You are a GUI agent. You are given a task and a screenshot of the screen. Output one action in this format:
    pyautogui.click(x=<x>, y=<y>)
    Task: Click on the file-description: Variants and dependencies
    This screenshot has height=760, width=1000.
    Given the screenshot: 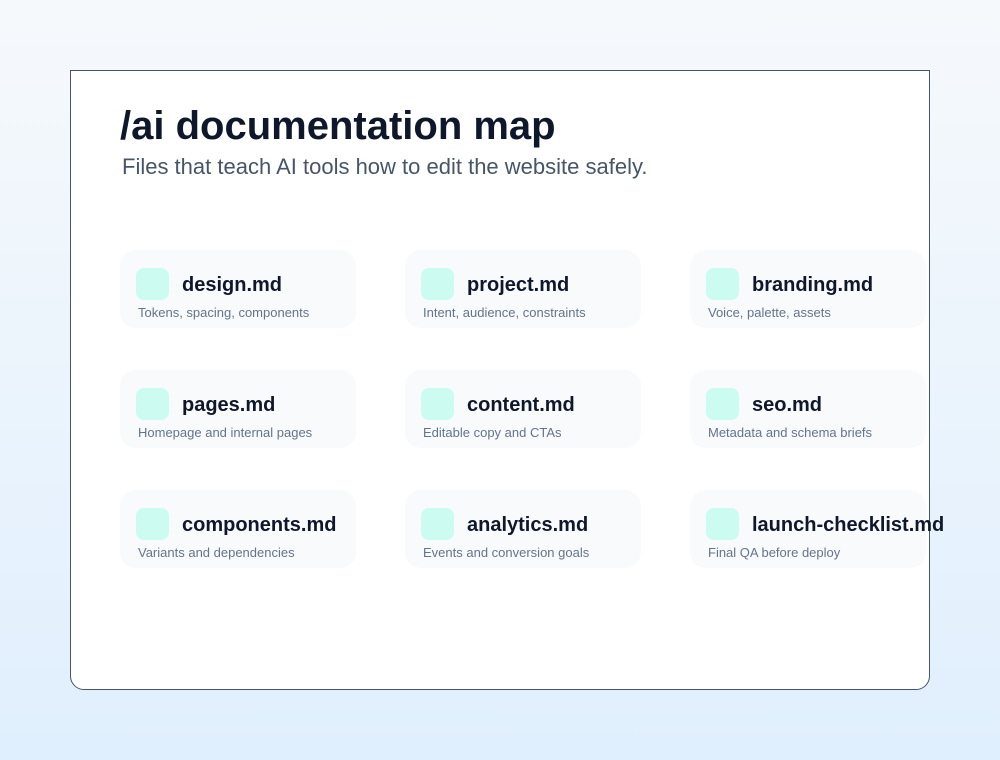 What is the action you would take?
    pyautogui.click(x=216, y=552)
    